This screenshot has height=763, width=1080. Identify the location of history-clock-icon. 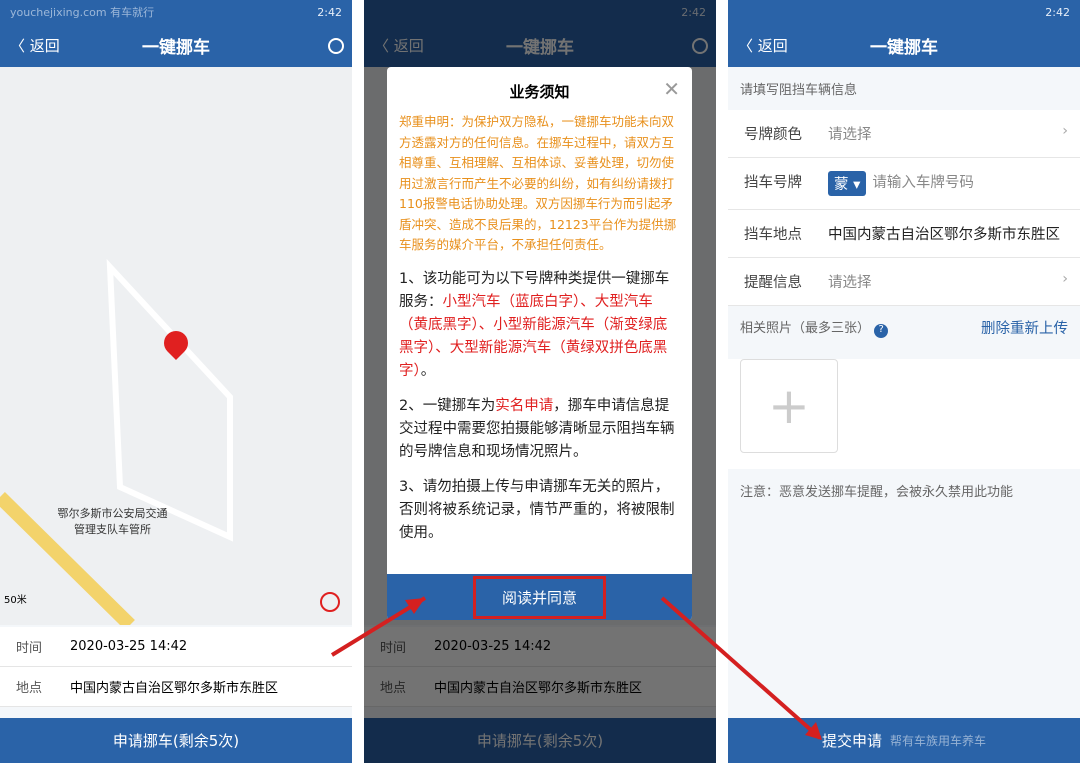
(336, 45).